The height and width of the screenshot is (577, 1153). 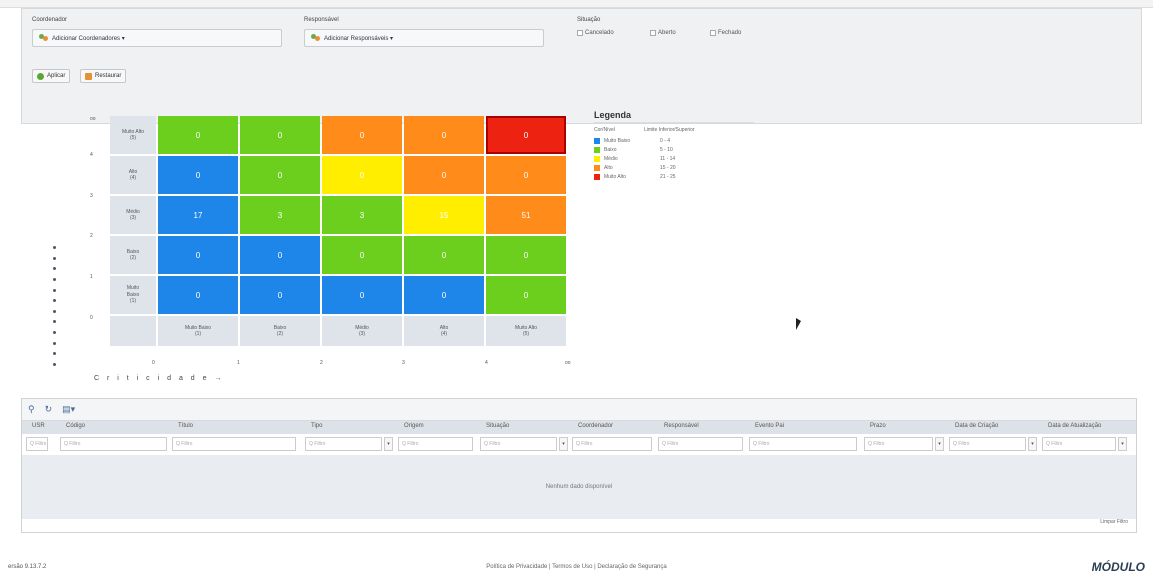 I want to click on matrix-cell: 15, so click(x=444, y=215).